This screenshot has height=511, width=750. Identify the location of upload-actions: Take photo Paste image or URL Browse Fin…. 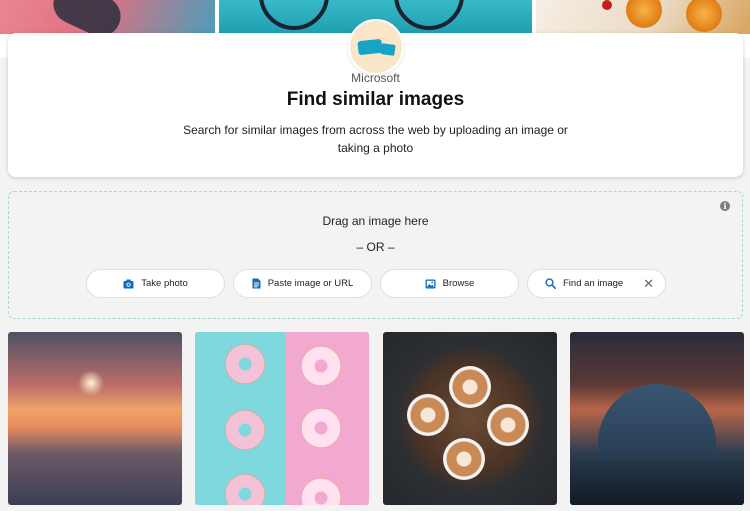
(378, 283).